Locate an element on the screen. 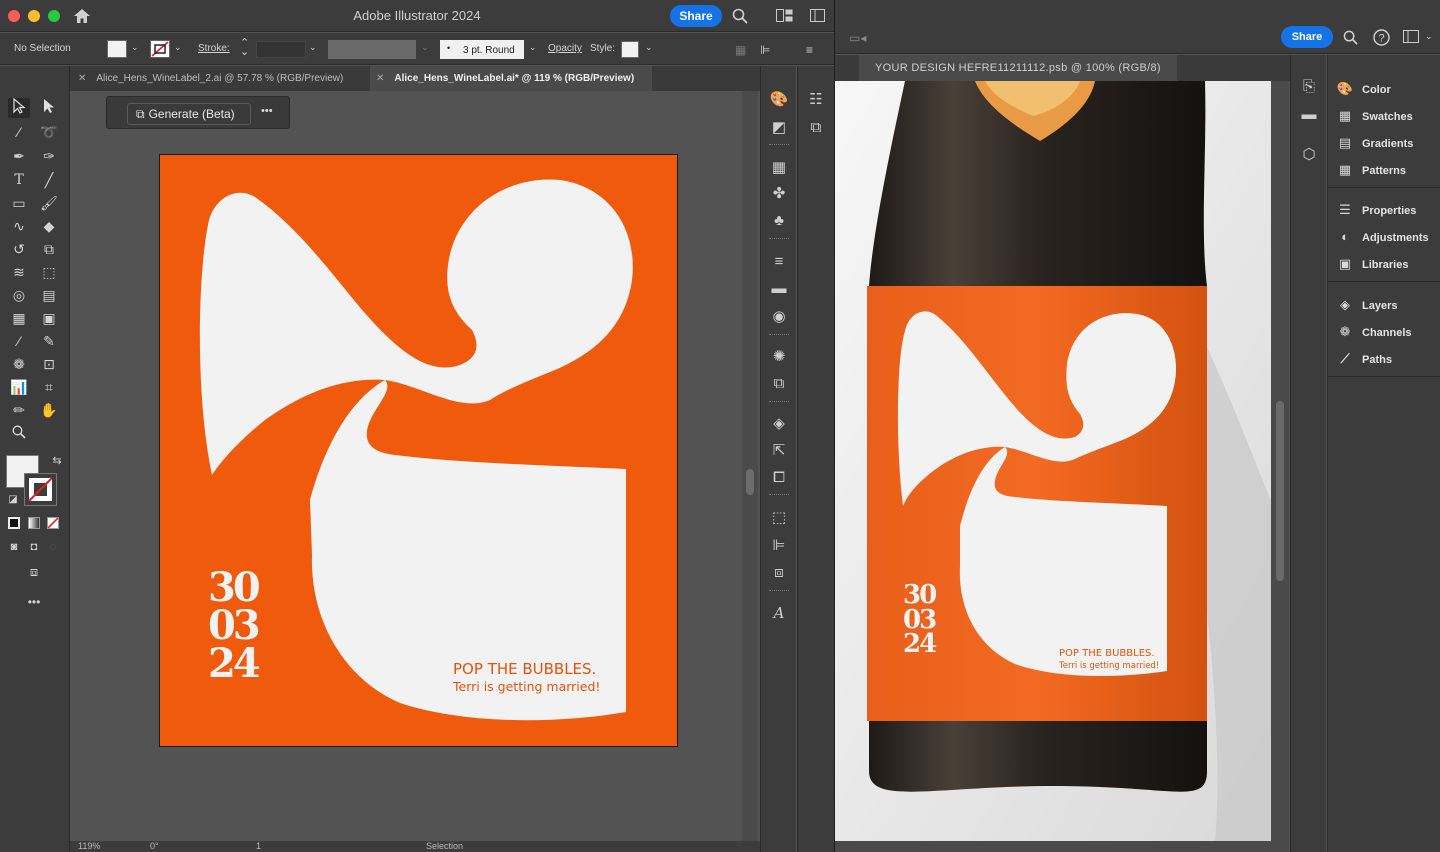 This screenshot has height=852, width=1440. panel-swatches: ▦ Swatches is located at coordinates (1388, 119).